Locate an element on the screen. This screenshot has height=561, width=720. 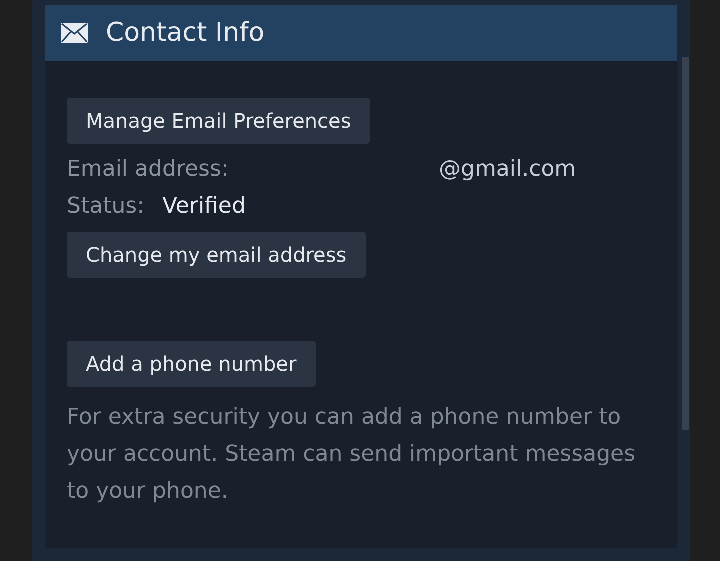
email-label: Email address: is located at coordinates (148, 170).